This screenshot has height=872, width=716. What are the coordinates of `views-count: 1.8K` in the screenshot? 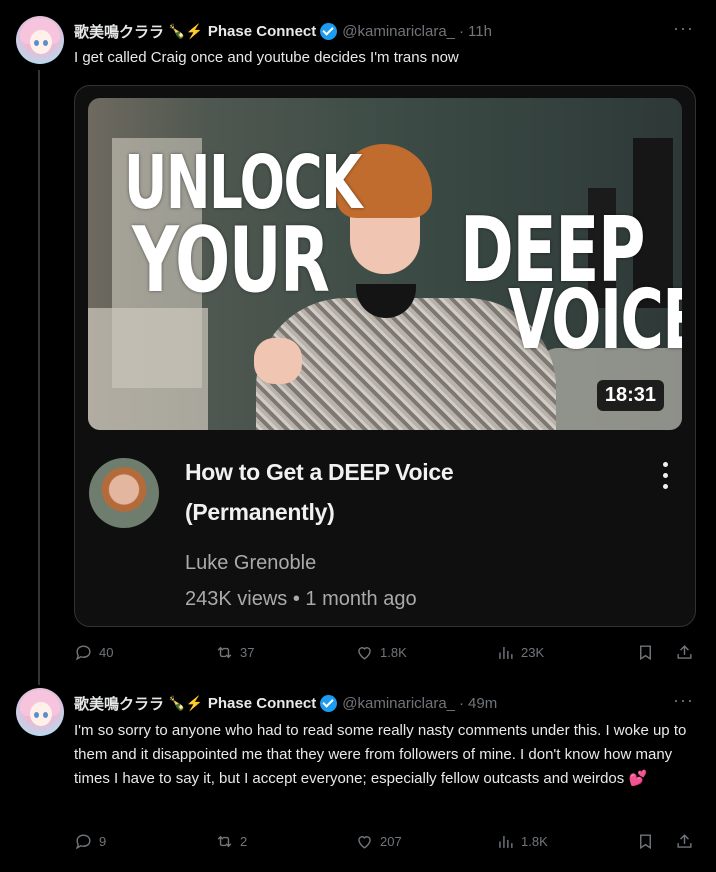 It's located at (534, 841).